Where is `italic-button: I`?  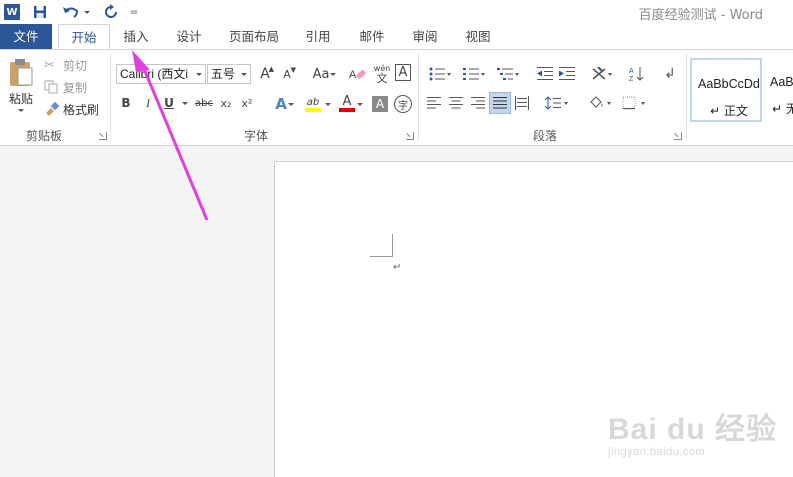
italic-button: I is located at coordinates (148, 103).